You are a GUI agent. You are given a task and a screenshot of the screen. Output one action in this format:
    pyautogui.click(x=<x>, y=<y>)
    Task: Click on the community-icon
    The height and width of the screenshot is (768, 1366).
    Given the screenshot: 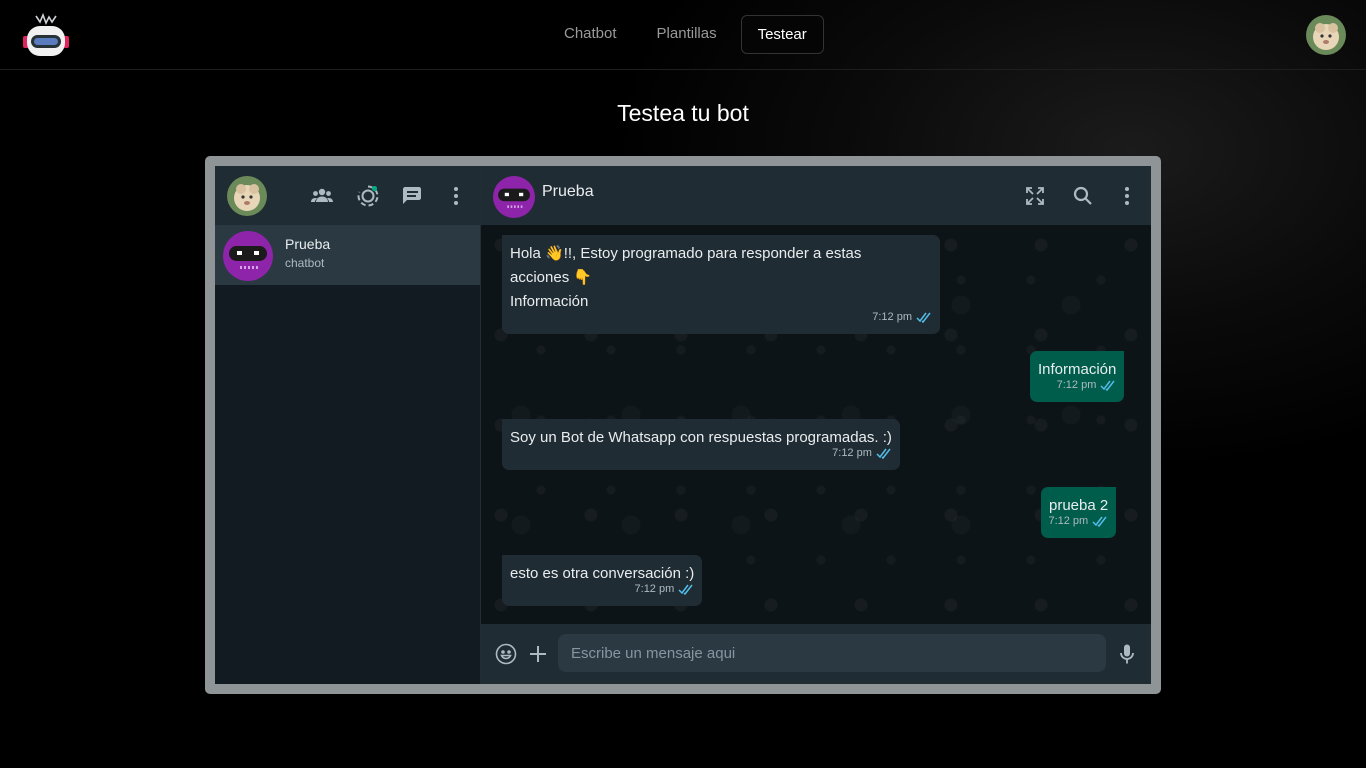 What is the action you would take?
    pyautogui.click(x=322, y=196)
    